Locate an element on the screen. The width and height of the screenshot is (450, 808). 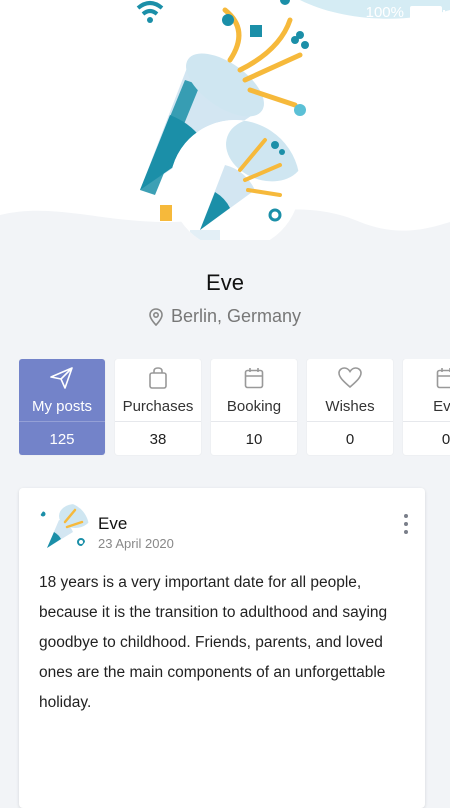
stat-wishes: Wishes 0 is located at coordinates (350, 407).